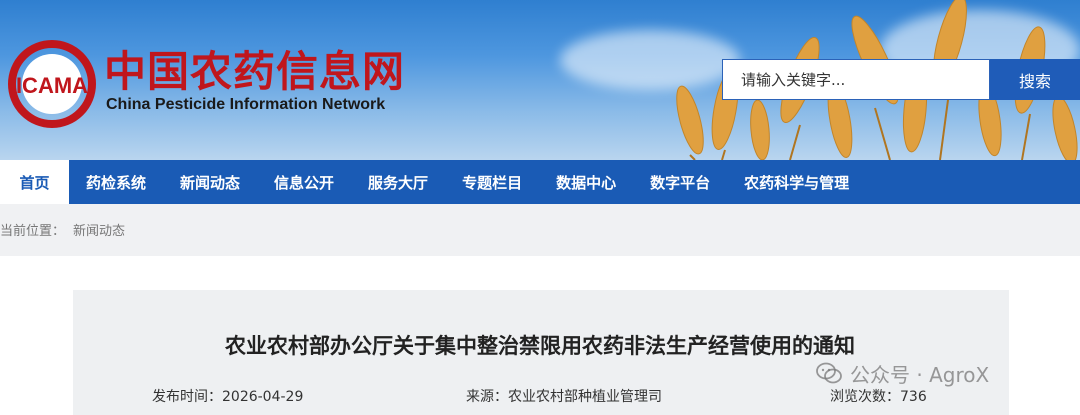 The height and width of the screenshot is (415, 1080). I want to click on nav-item-news: 新闻动态, so click(210, 182).